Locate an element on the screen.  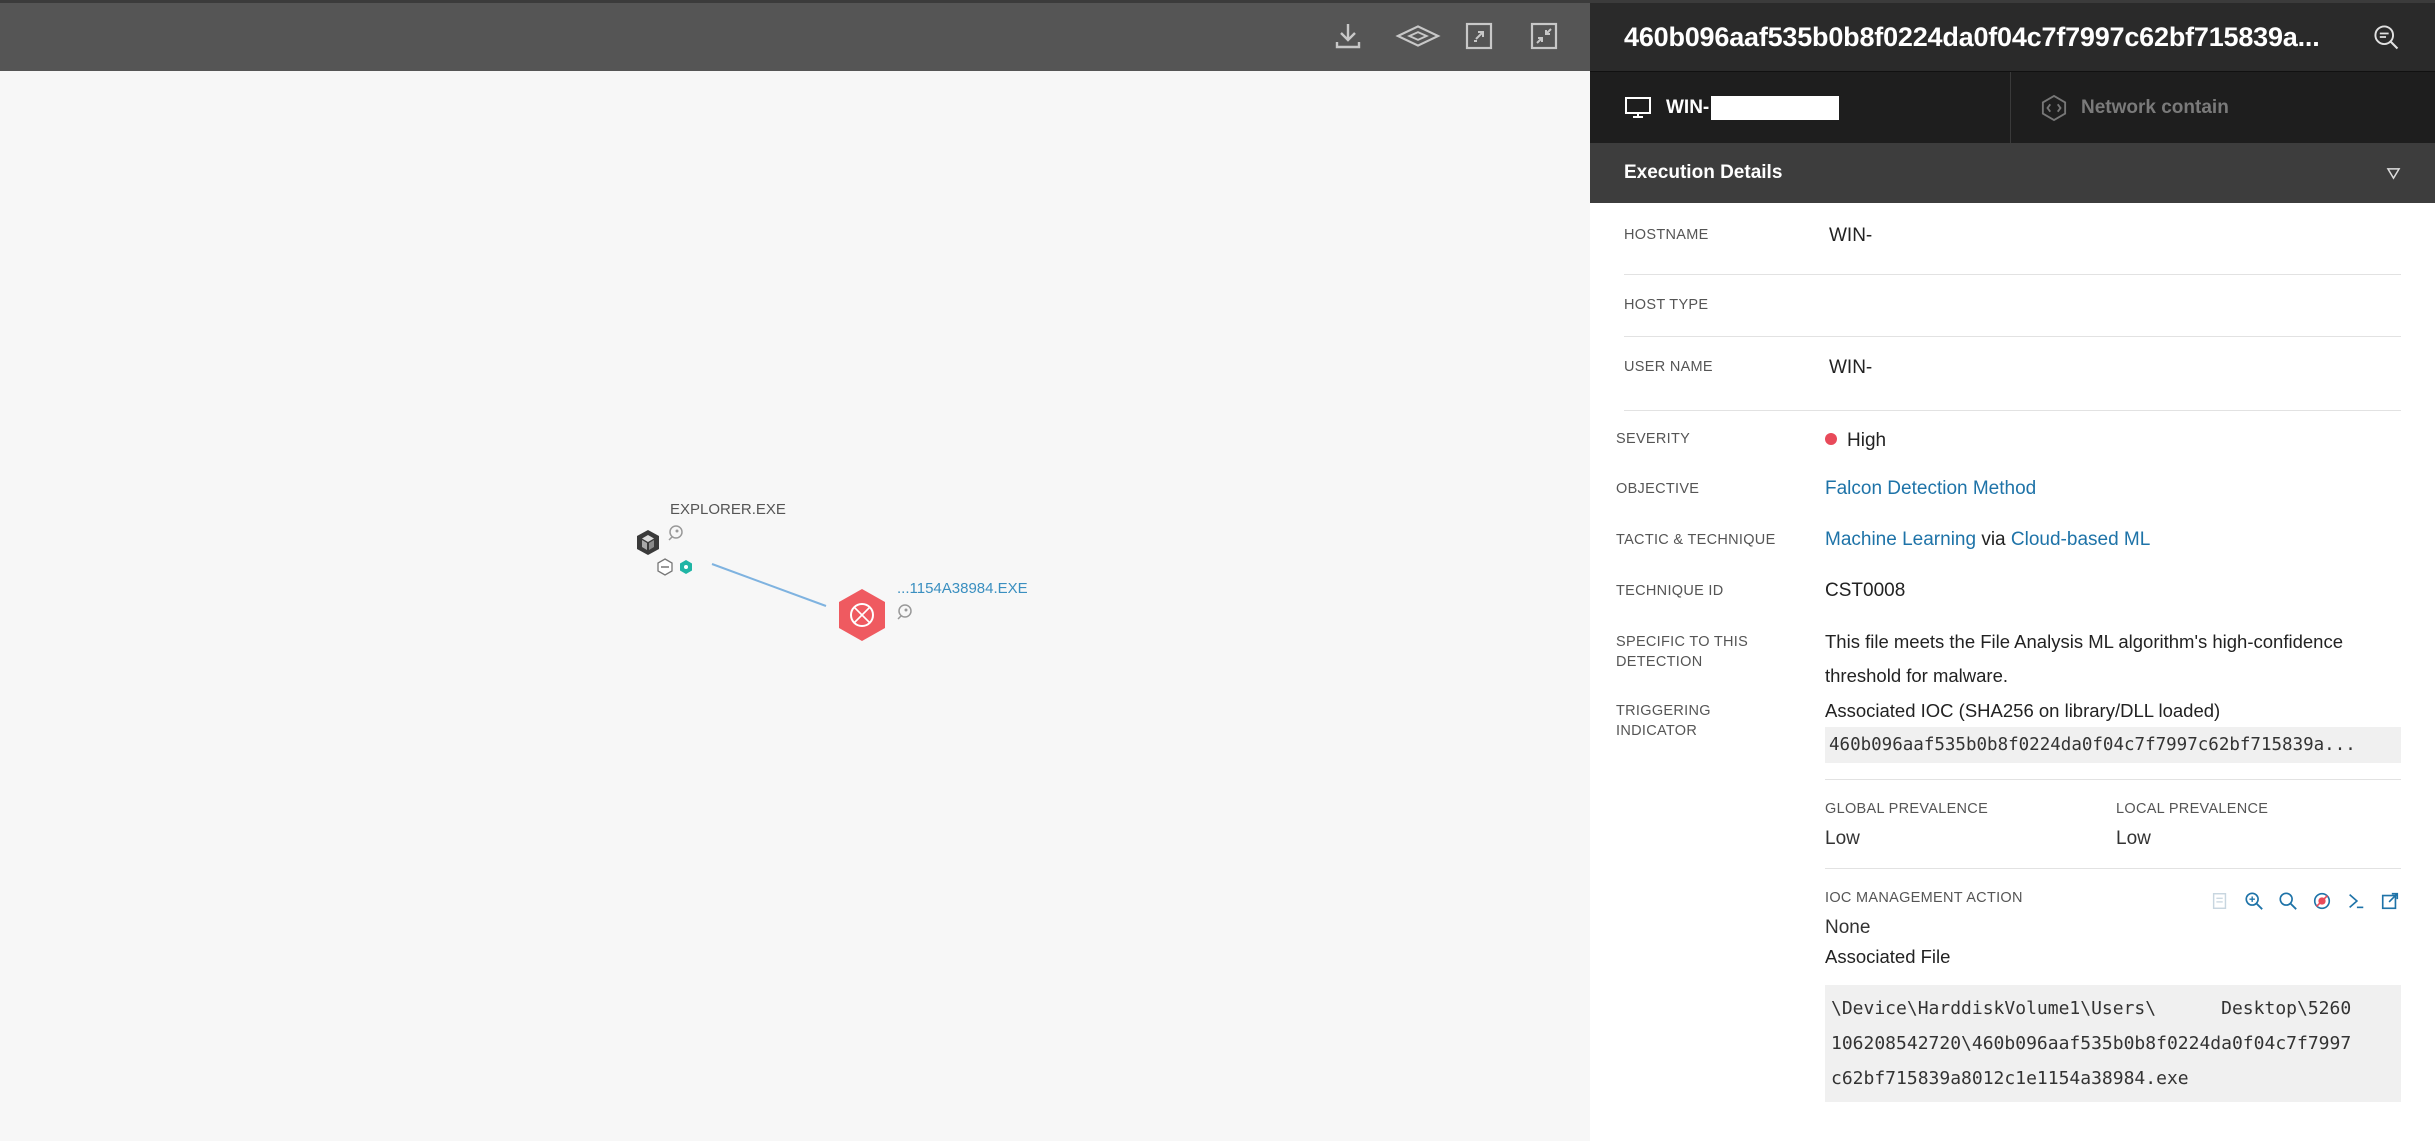
global-prevalence-value: Low is located at coordinates (1842, 838).